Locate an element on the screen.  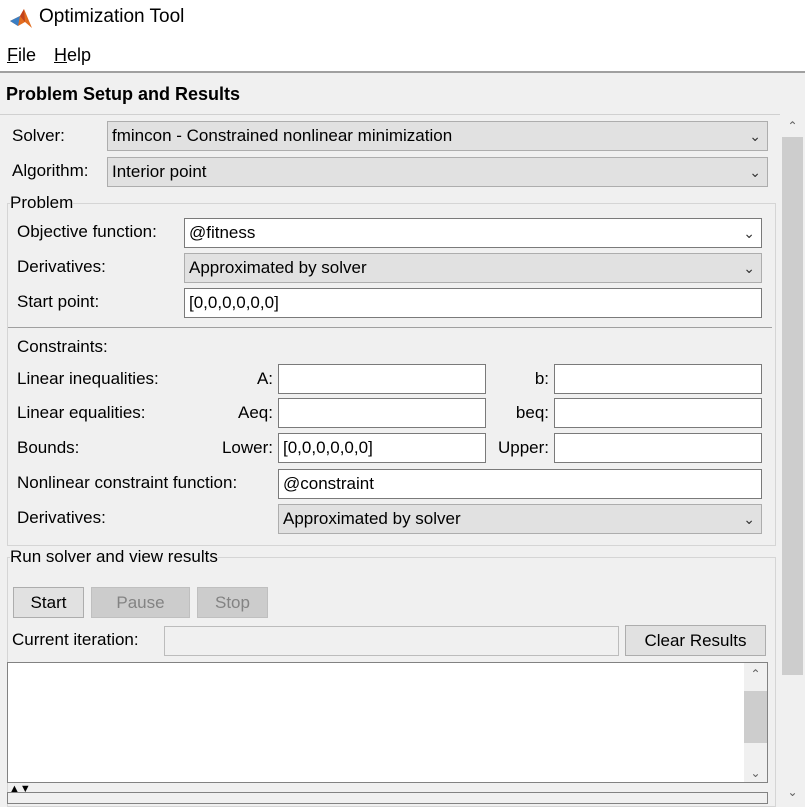
lower-bound-input: [0,0,0,0,0,0] is located at coordinates (382, 448).